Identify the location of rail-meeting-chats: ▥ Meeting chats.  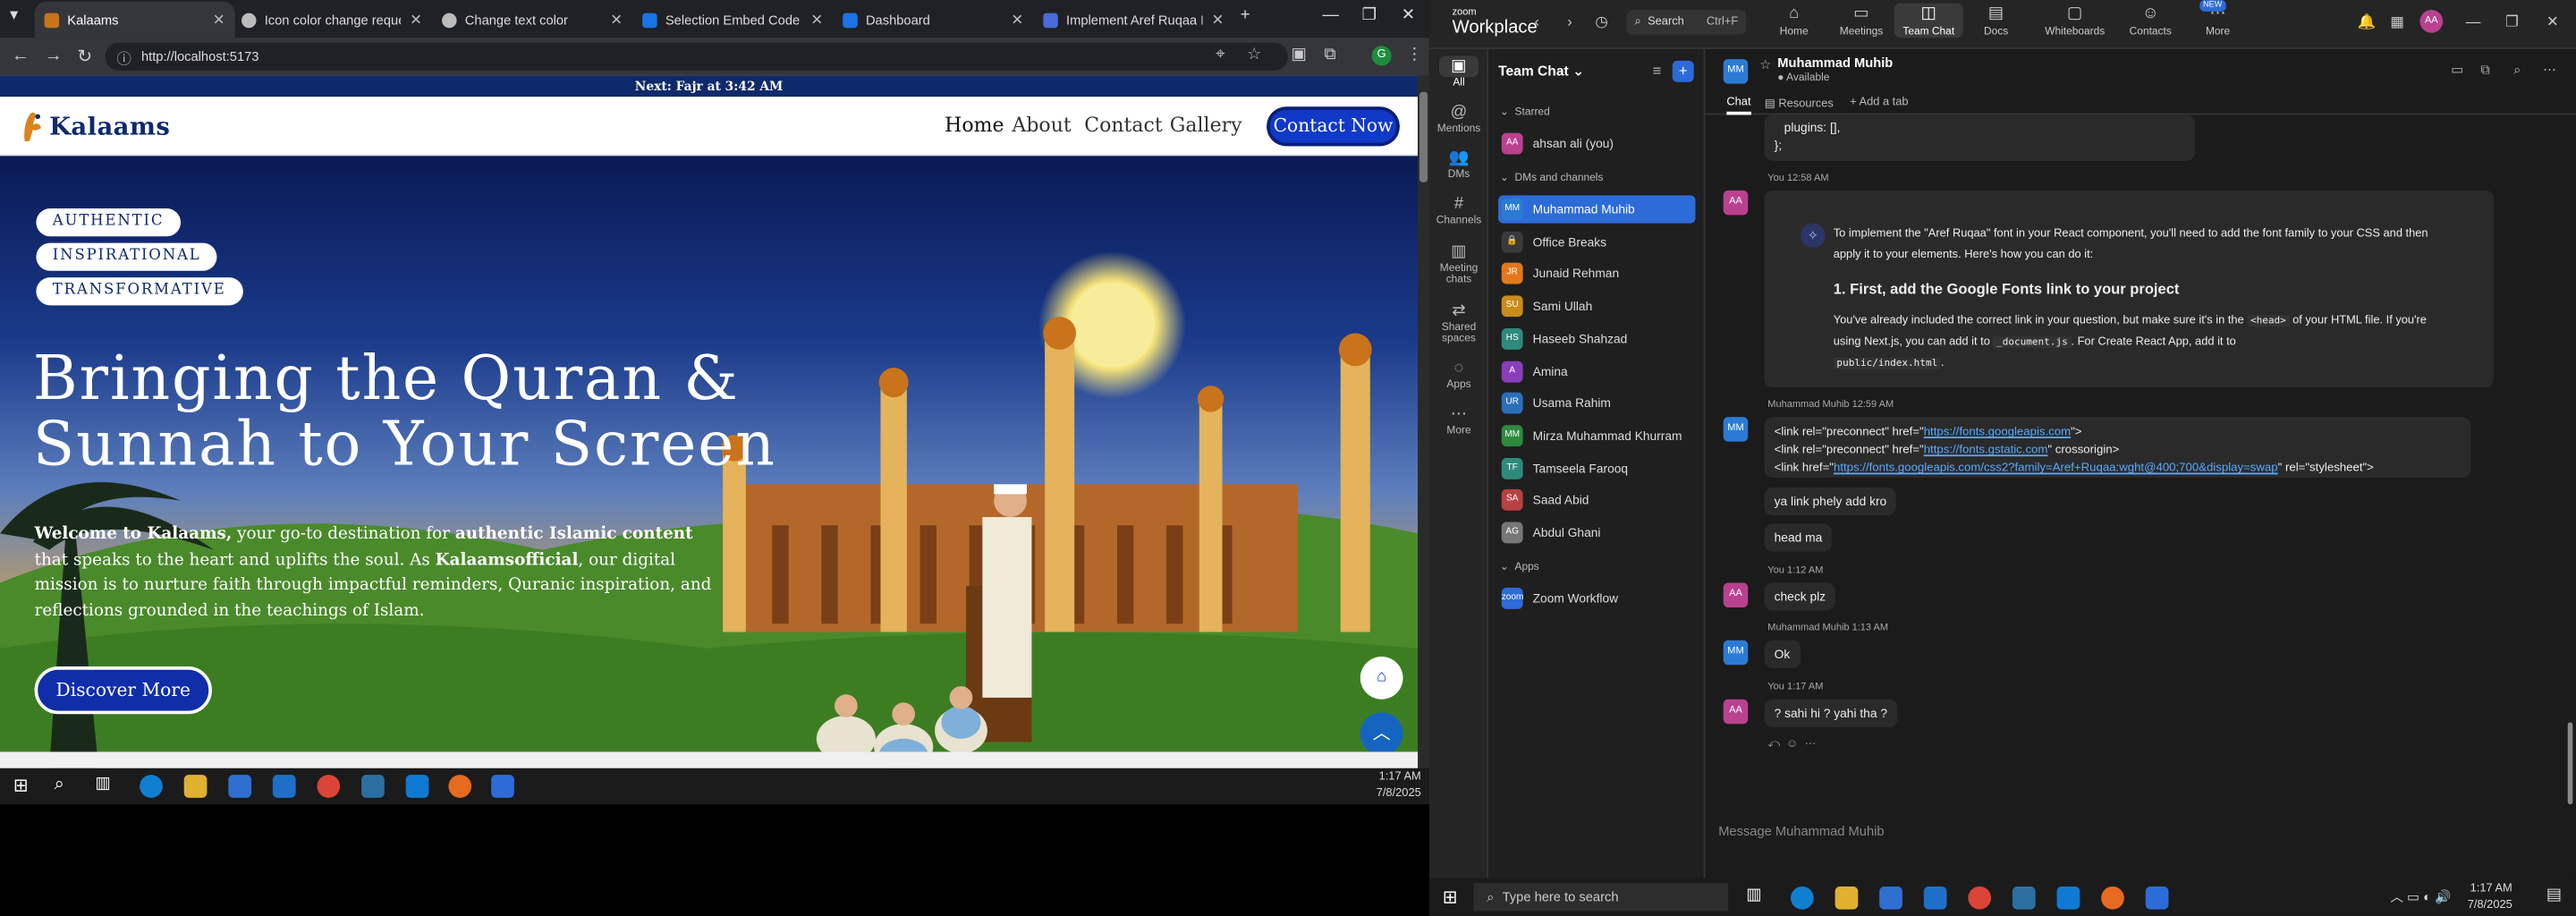
(1458, 264).